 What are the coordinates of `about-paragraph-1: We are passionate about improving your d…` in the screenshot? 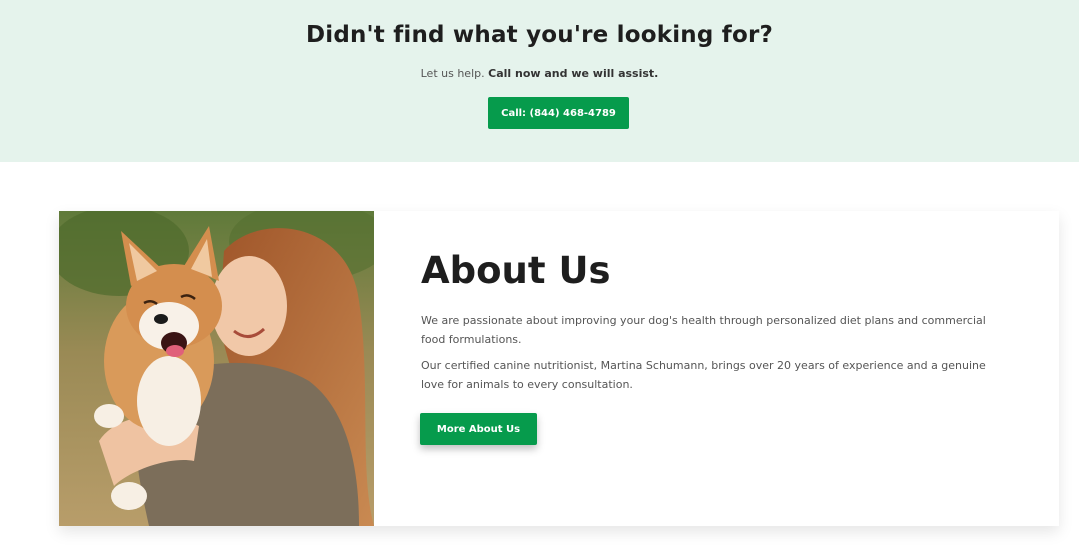 It's located at (703, 330).